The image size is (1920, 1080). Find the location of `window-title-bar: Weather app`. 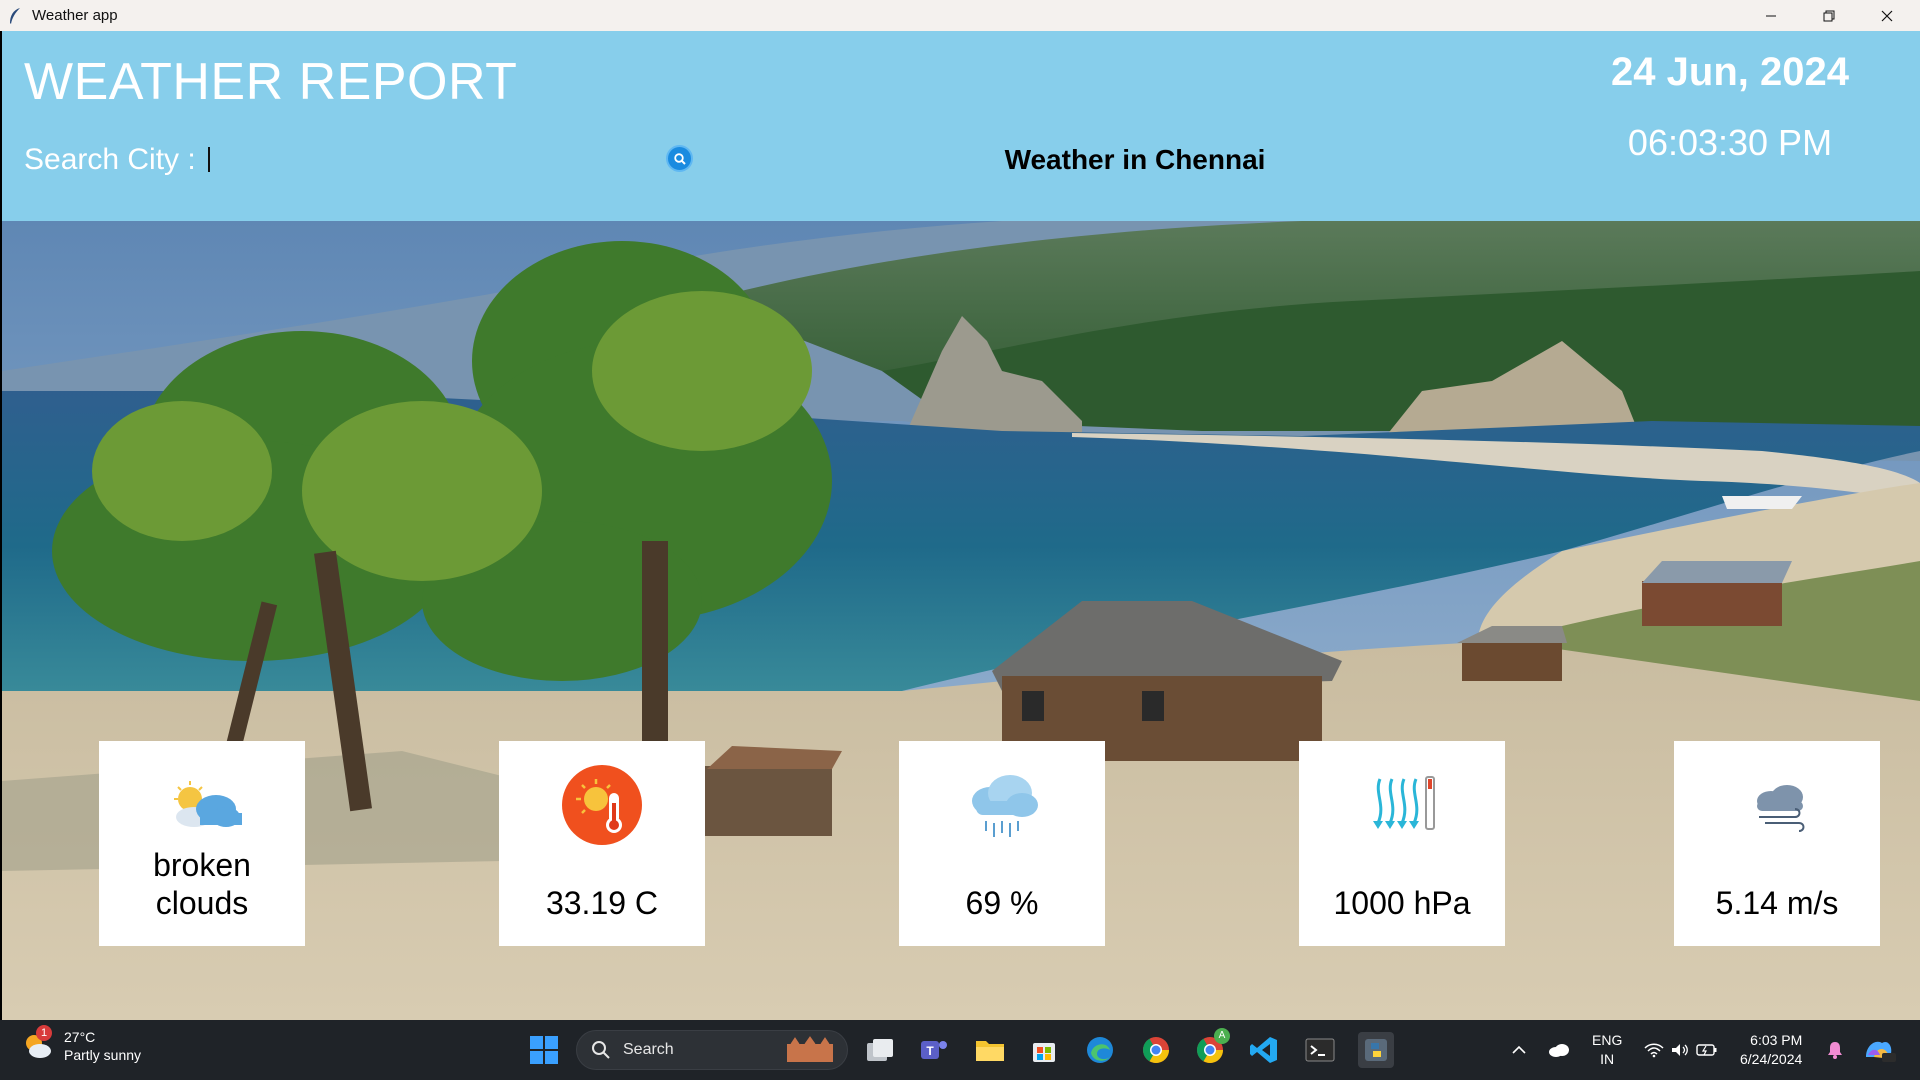

window-title-bar: Weather app is located at coordinates (960, 15).